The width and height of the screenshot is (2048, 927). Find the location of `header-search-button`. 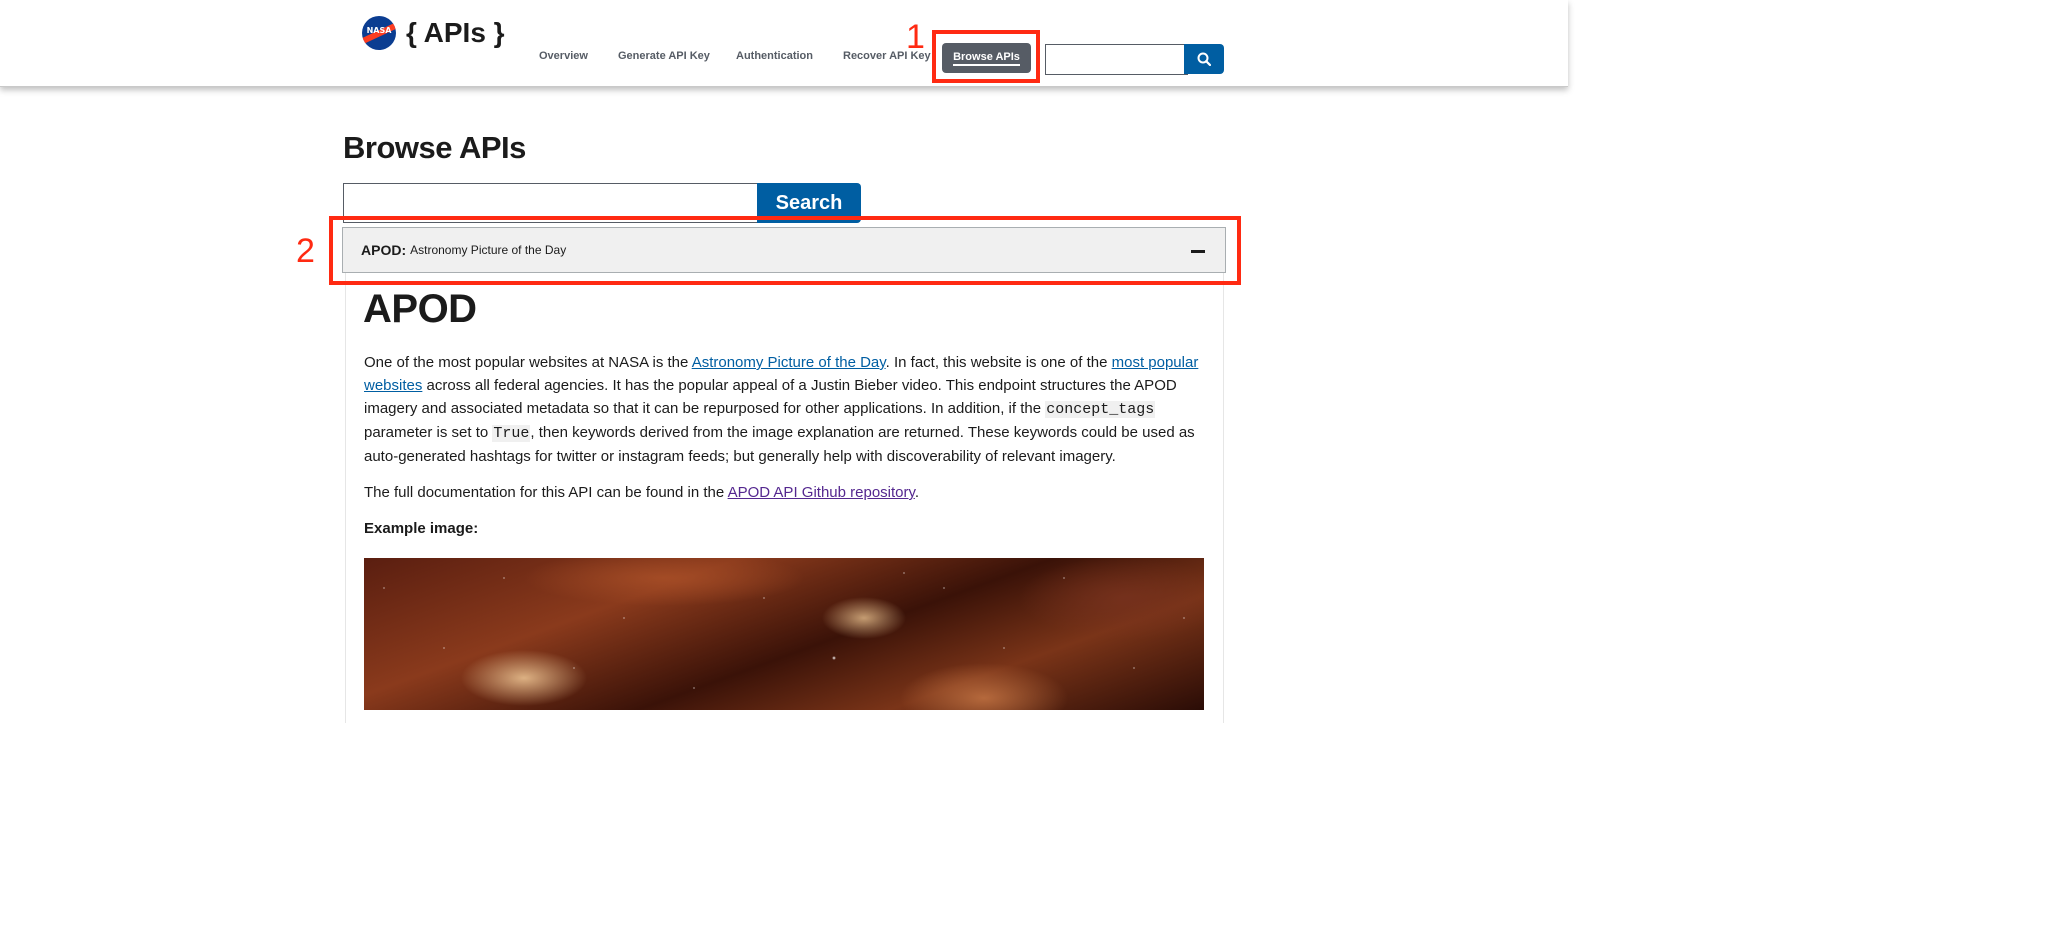

header-search-button is located at coordinates (1204, 59).